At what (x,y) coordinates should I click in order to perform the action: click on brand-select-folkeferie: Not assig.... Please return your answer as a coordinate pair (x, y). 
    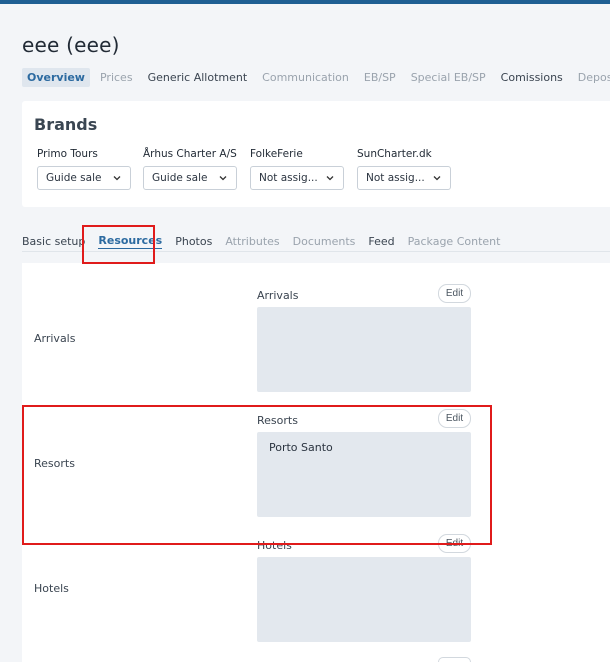
    Looking at the image, I should click on (297, 178).